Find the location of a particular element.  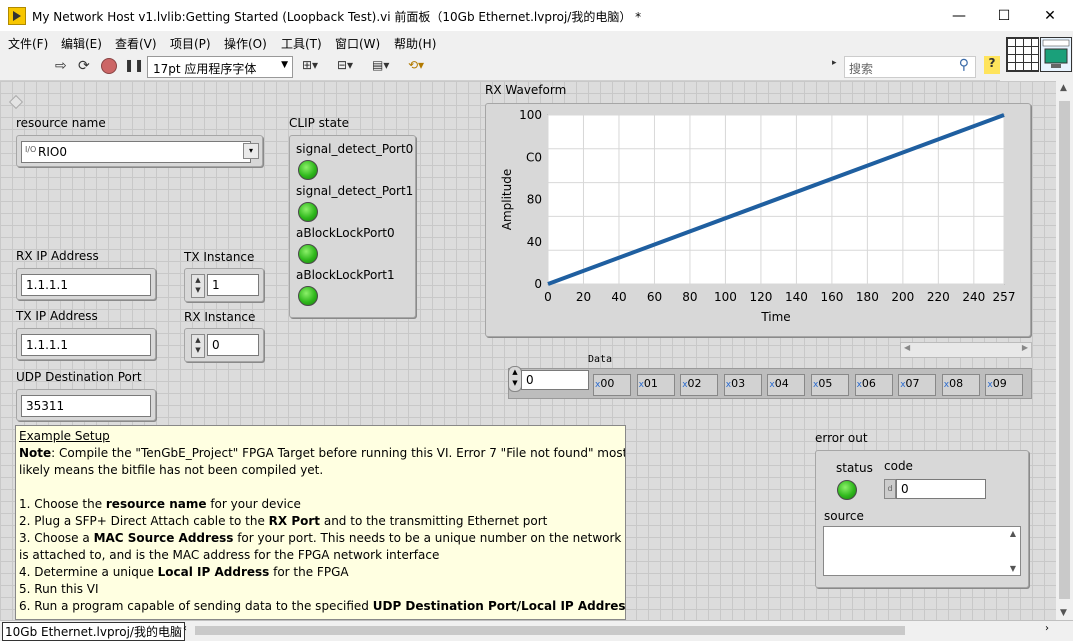

menu-window: 窗口(W) is located at coordinates (357, 43).